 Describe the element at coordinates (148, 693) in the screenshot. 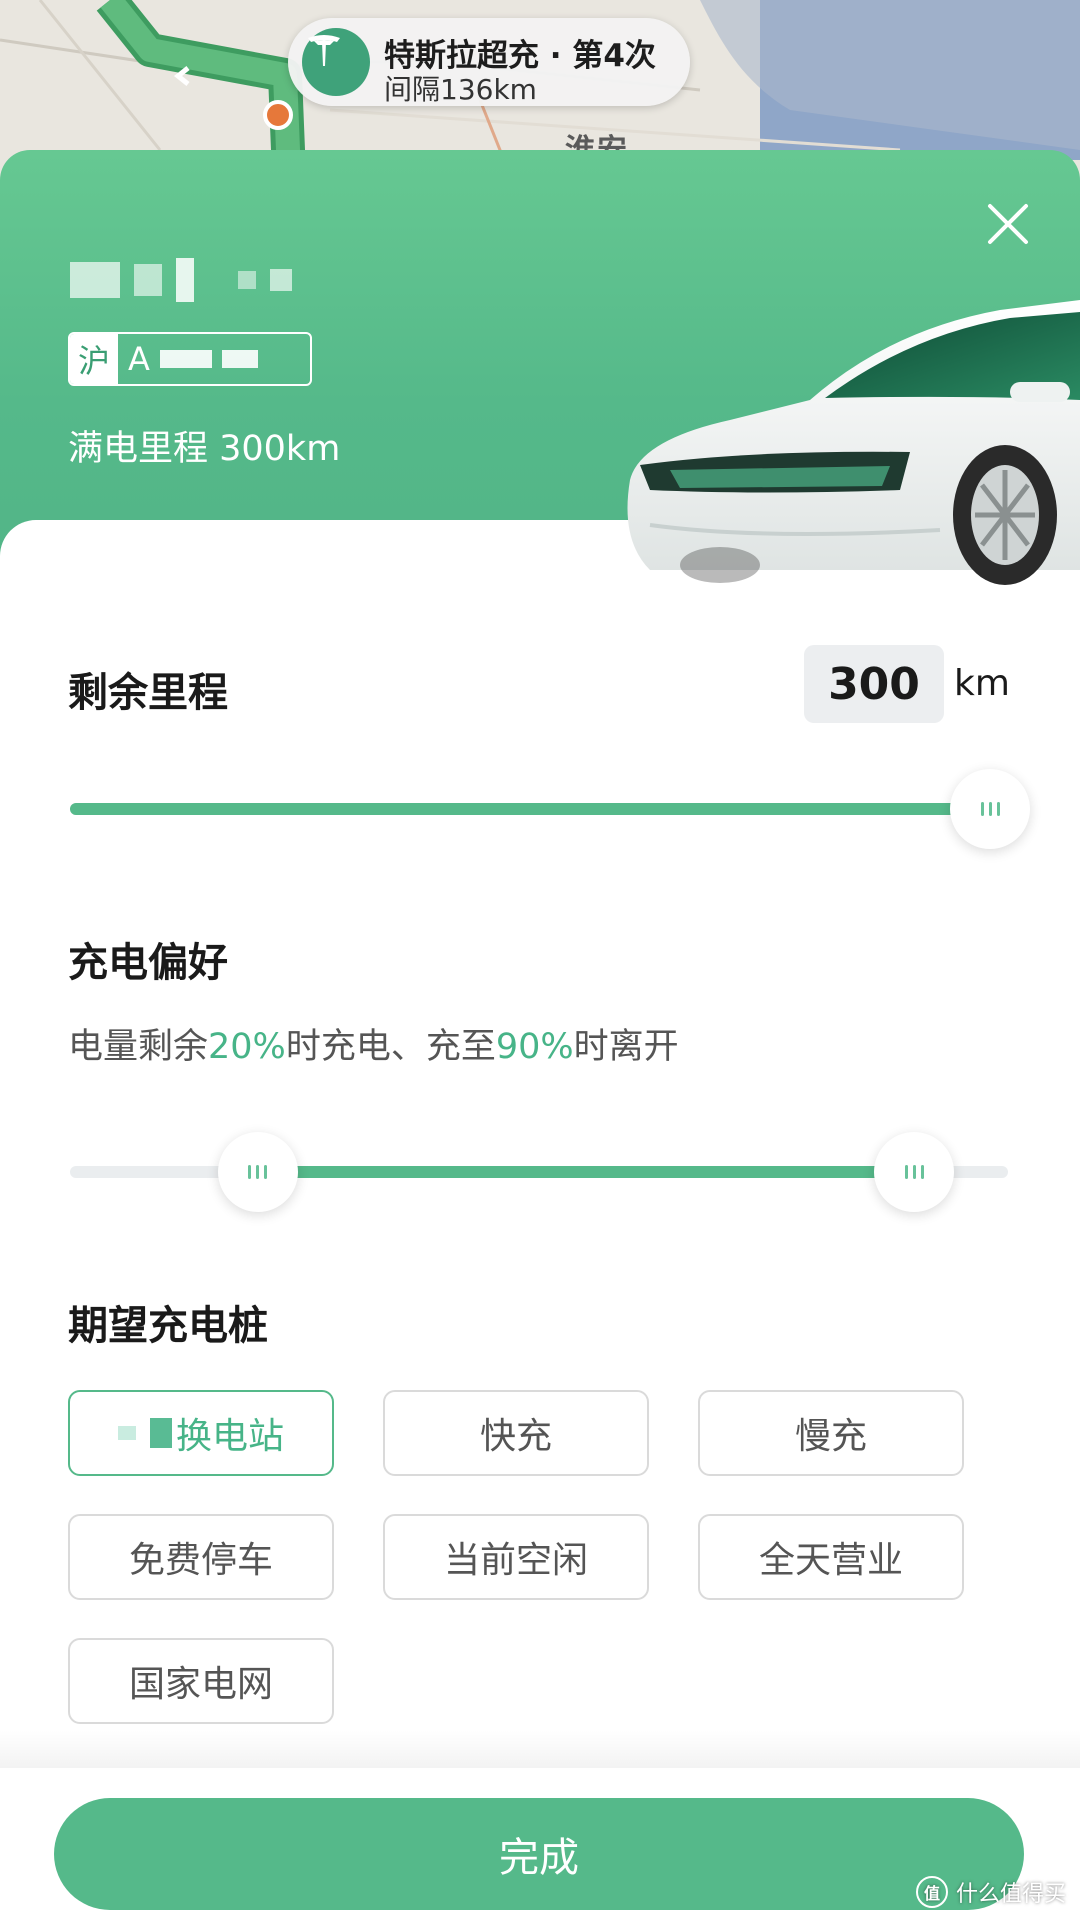

I see `remaining-range-title: 剩余里程` at that location.